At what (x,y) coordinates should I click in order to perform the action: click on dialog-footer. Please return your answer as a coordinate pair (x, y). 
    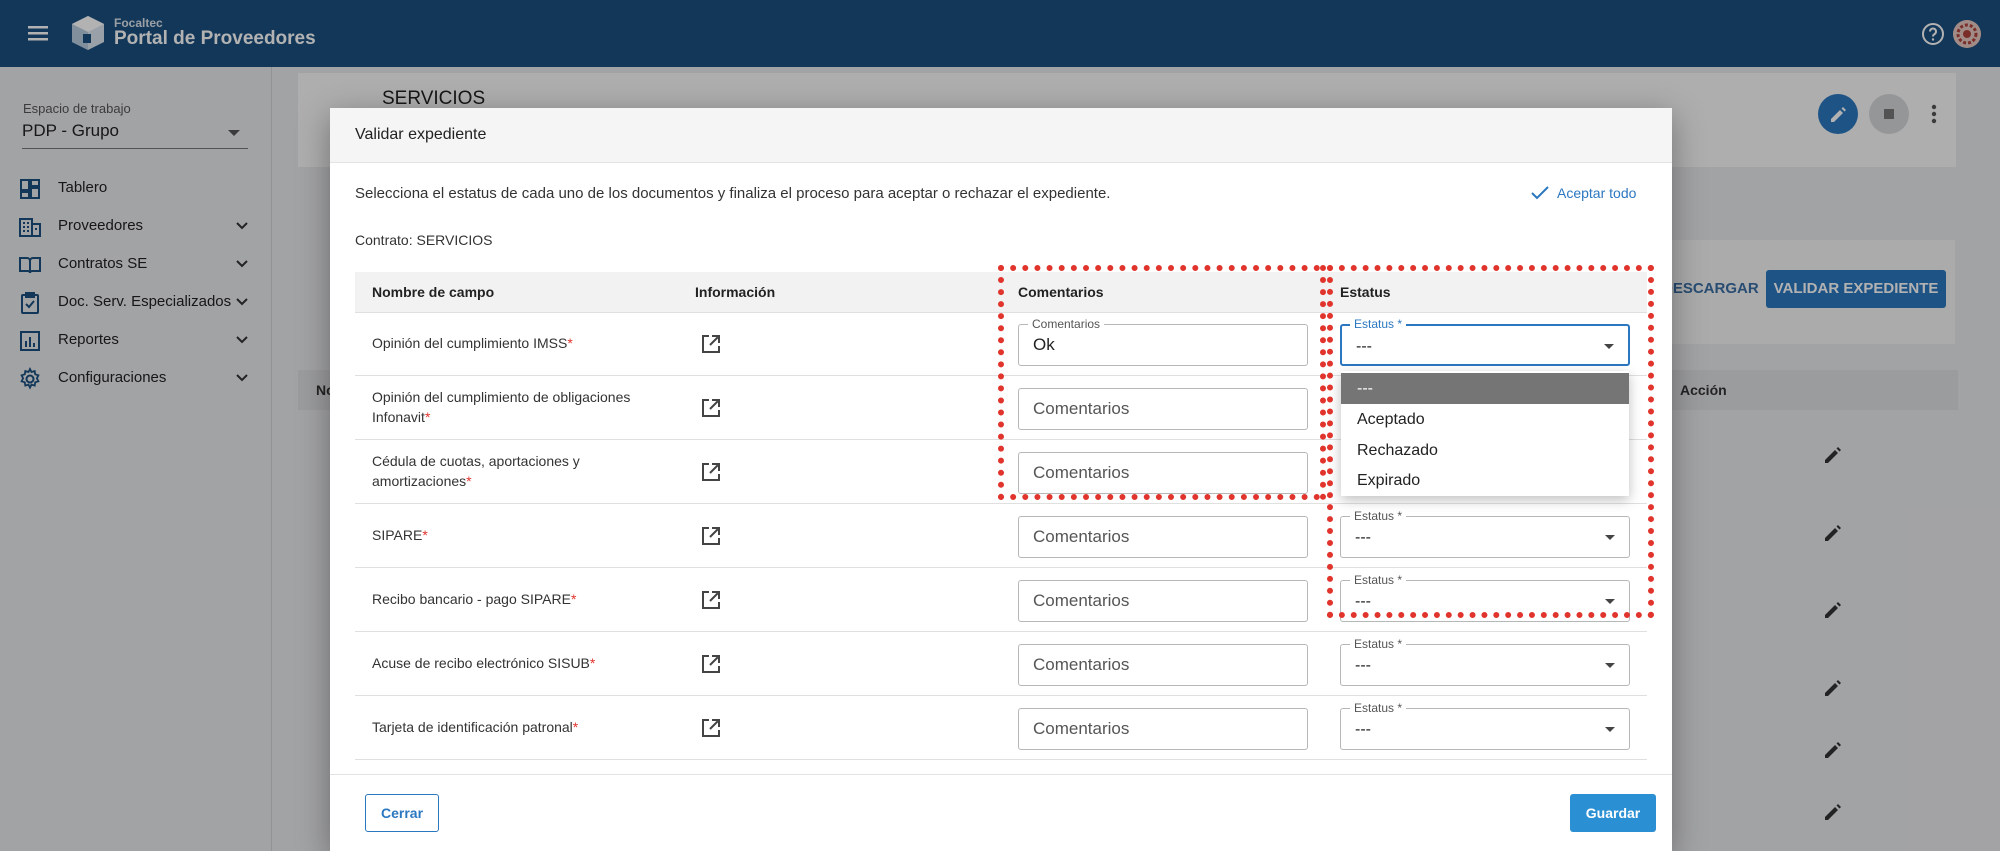
    Looking at the image, I should click on (1001, 812).